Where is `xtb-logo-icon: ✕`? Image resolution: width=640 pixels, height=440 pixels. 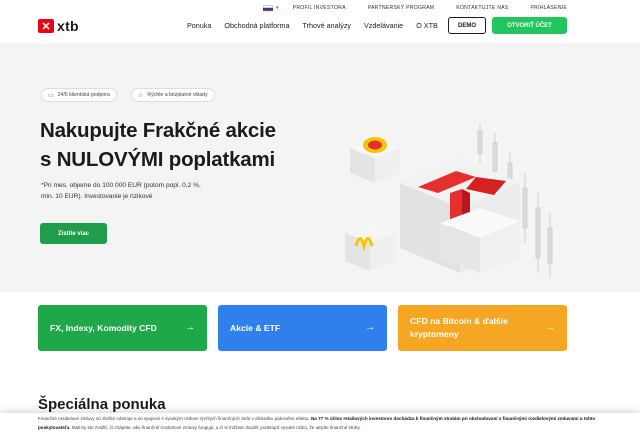
xtb-logo-icon: ✕ is located at coordinates (46, 26).